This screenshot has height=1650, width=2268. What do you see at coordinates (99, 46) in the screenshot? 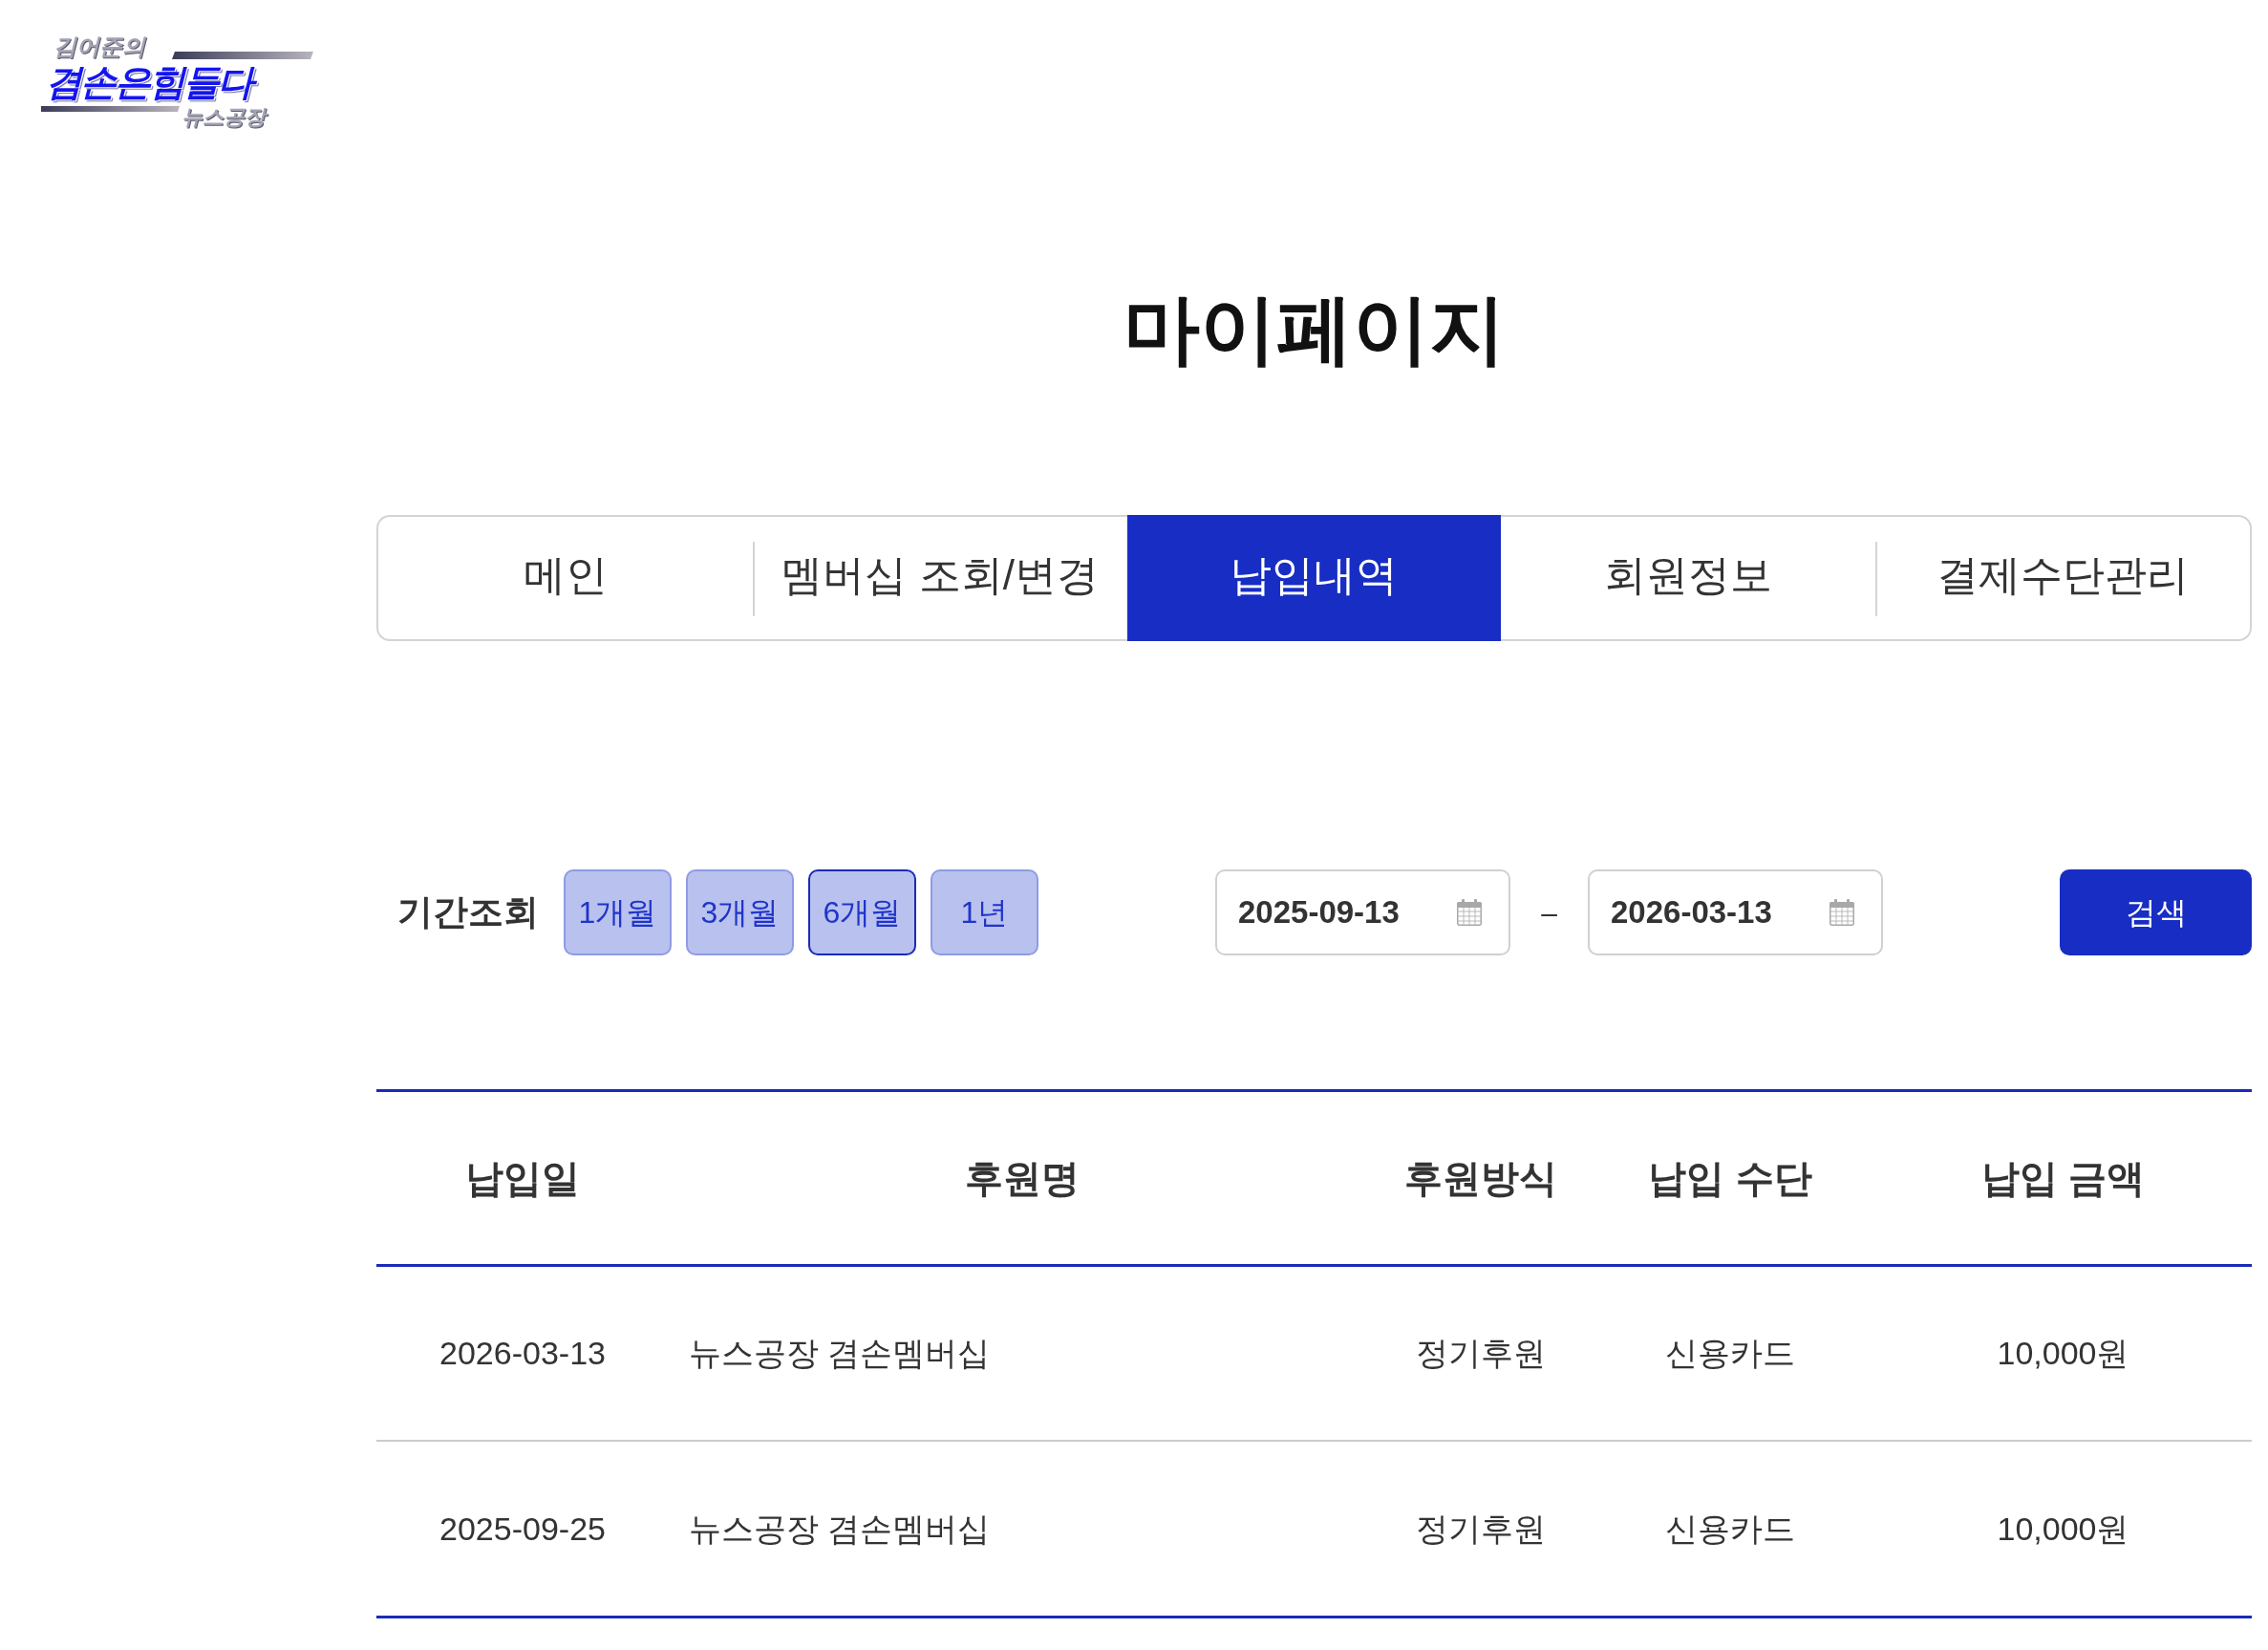
I see `logo-subtitle: 김어준의` at bounding box center [99, 46].